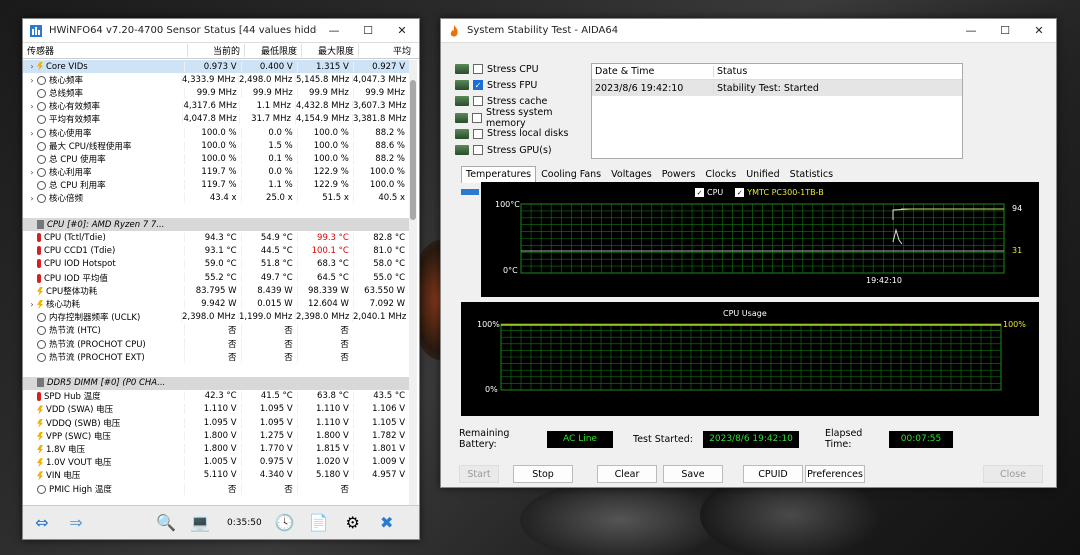 The width and height of the screenshot is (1080, 555). I want to click on sensor-row: 1.8V 电压 1.800 V 1.770 V 1.815 V 1.801 V, so click(216, 448).